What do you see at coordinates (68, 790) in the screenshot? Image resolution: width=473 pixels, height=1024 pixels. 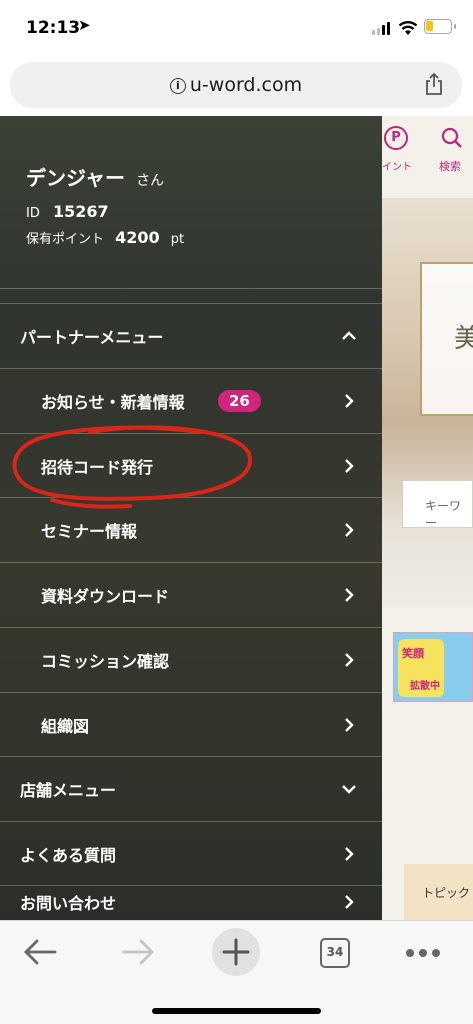 I see `store-menu-label: 店舗メニュー` at bounding box center [68, 790].